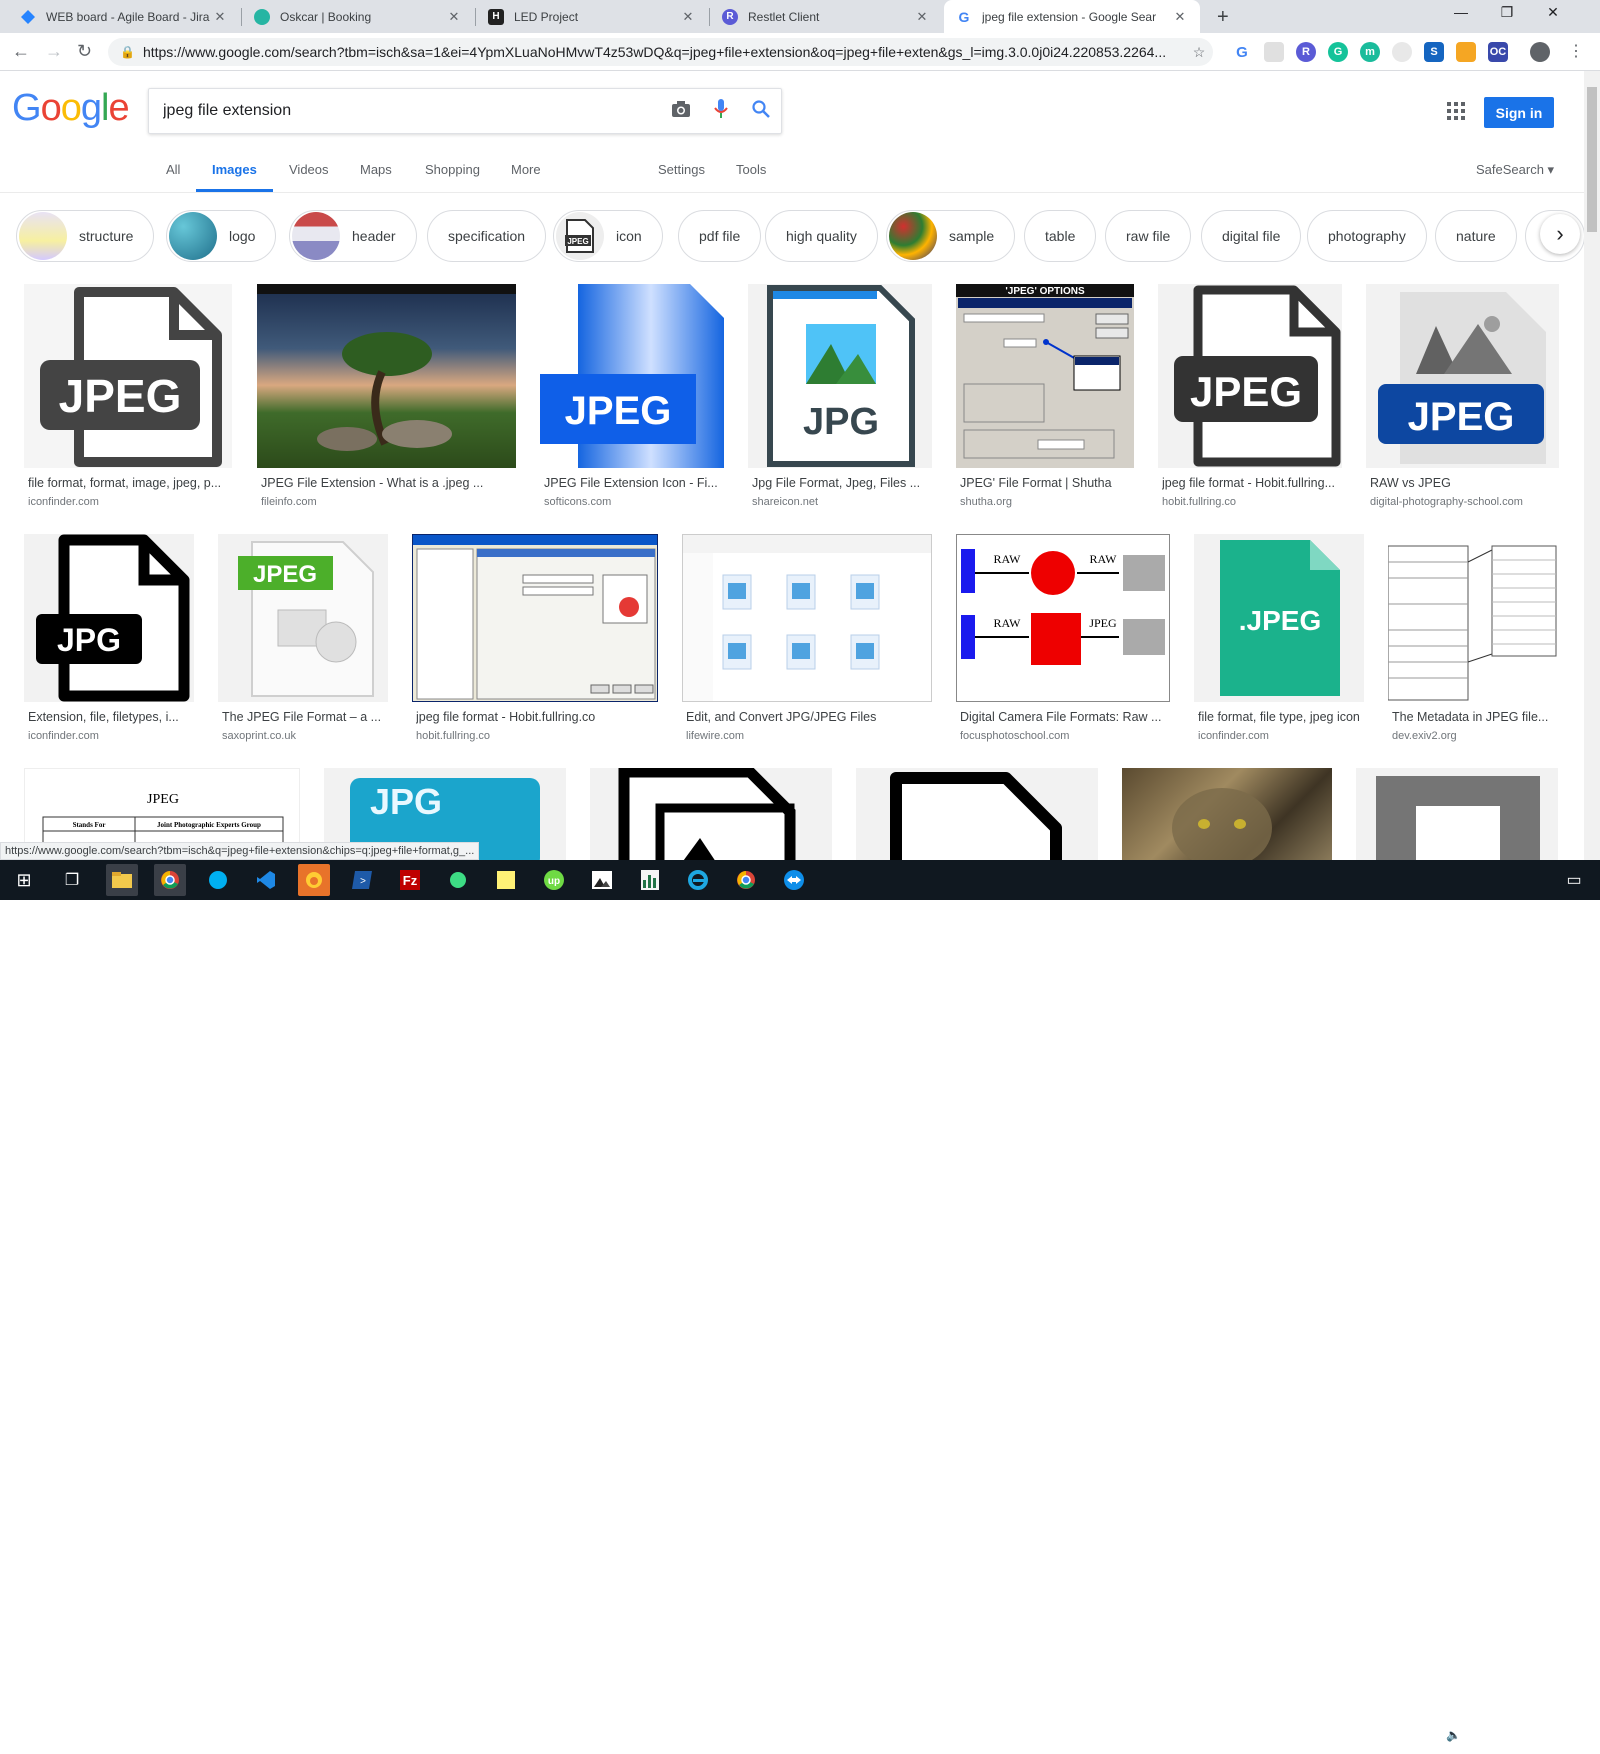 The height and width of the screenshot is (1754, 1600). Describe the element at coordinates (721, 111) in the screenshot. I see `microphone-icon` at that location.